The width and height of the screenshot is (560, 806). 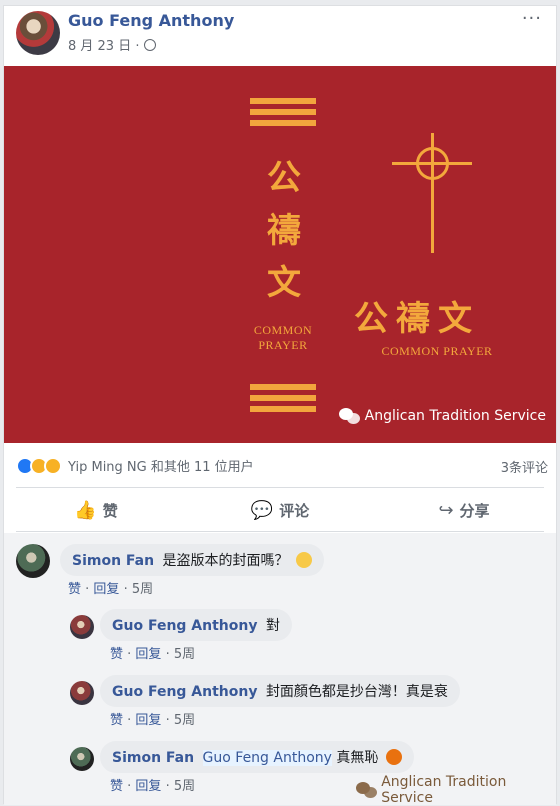 I want to click on comment-reply-link: 回复, so click(x=106, y=589).